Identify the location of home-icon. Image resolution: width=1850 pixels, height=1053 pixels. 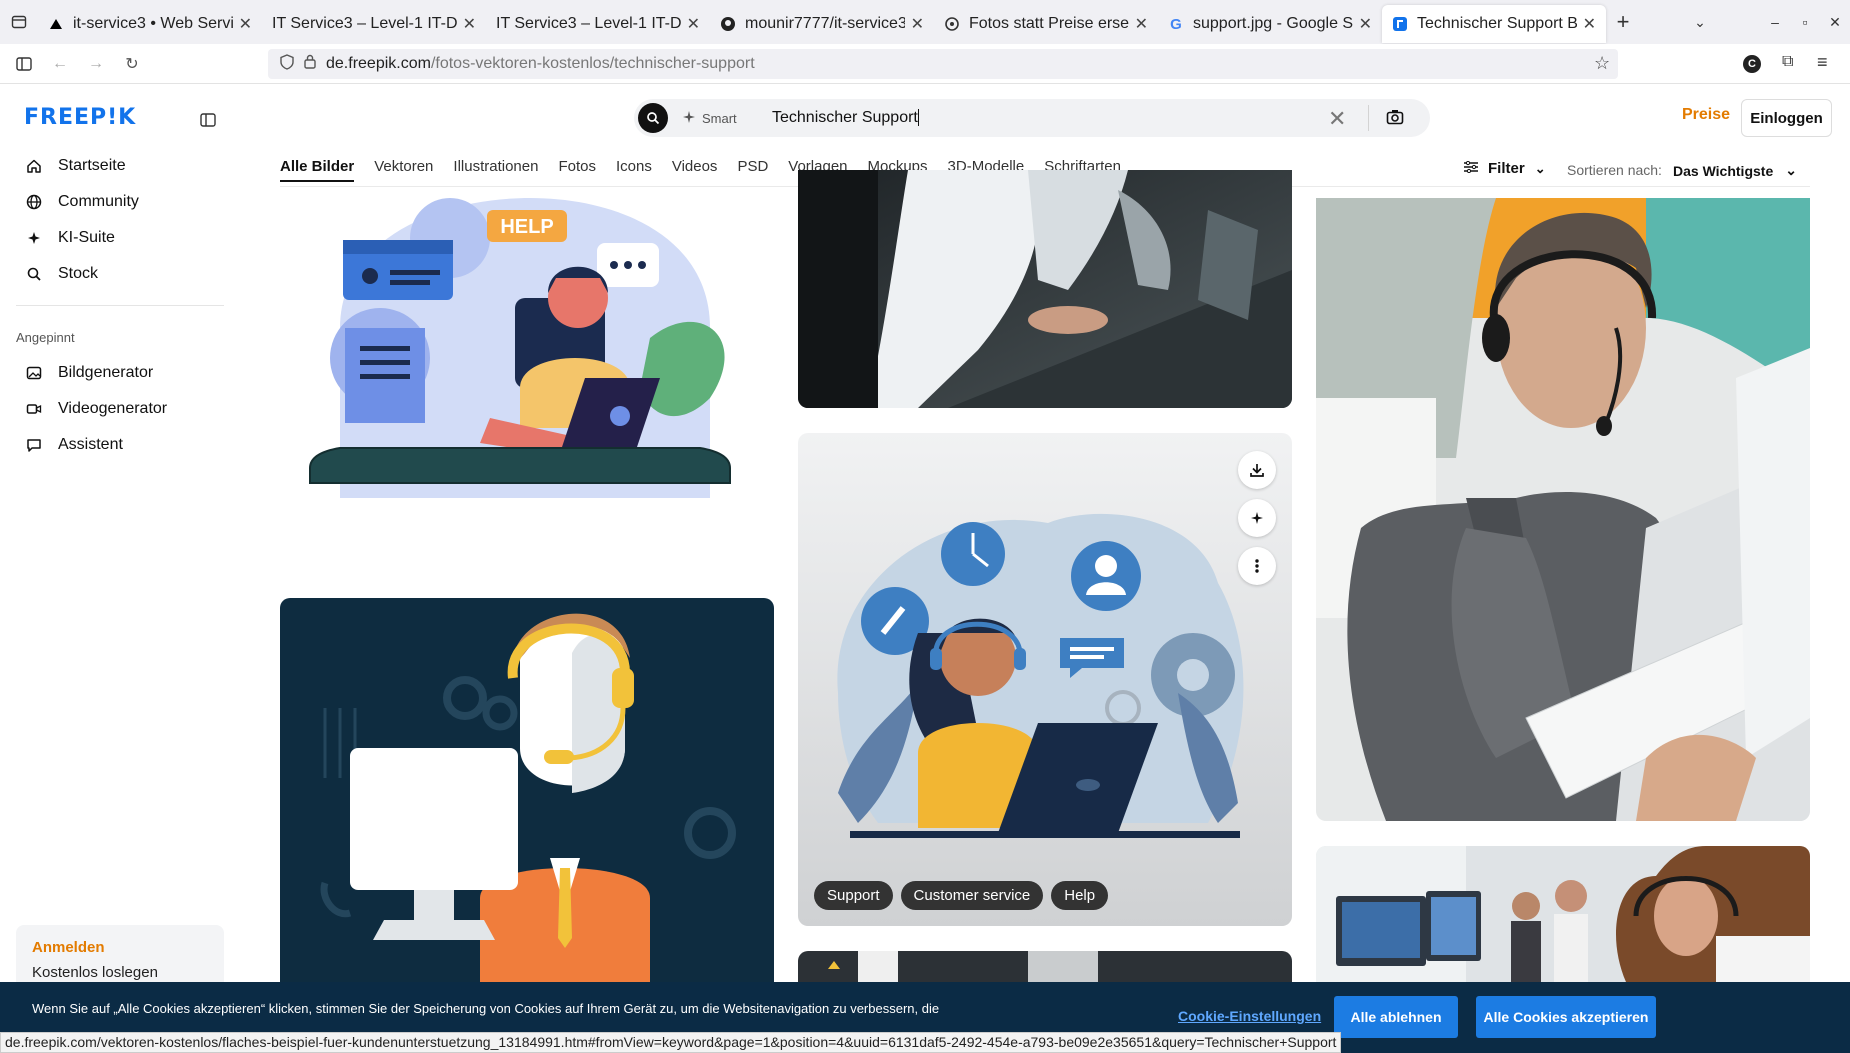
(34, 166).